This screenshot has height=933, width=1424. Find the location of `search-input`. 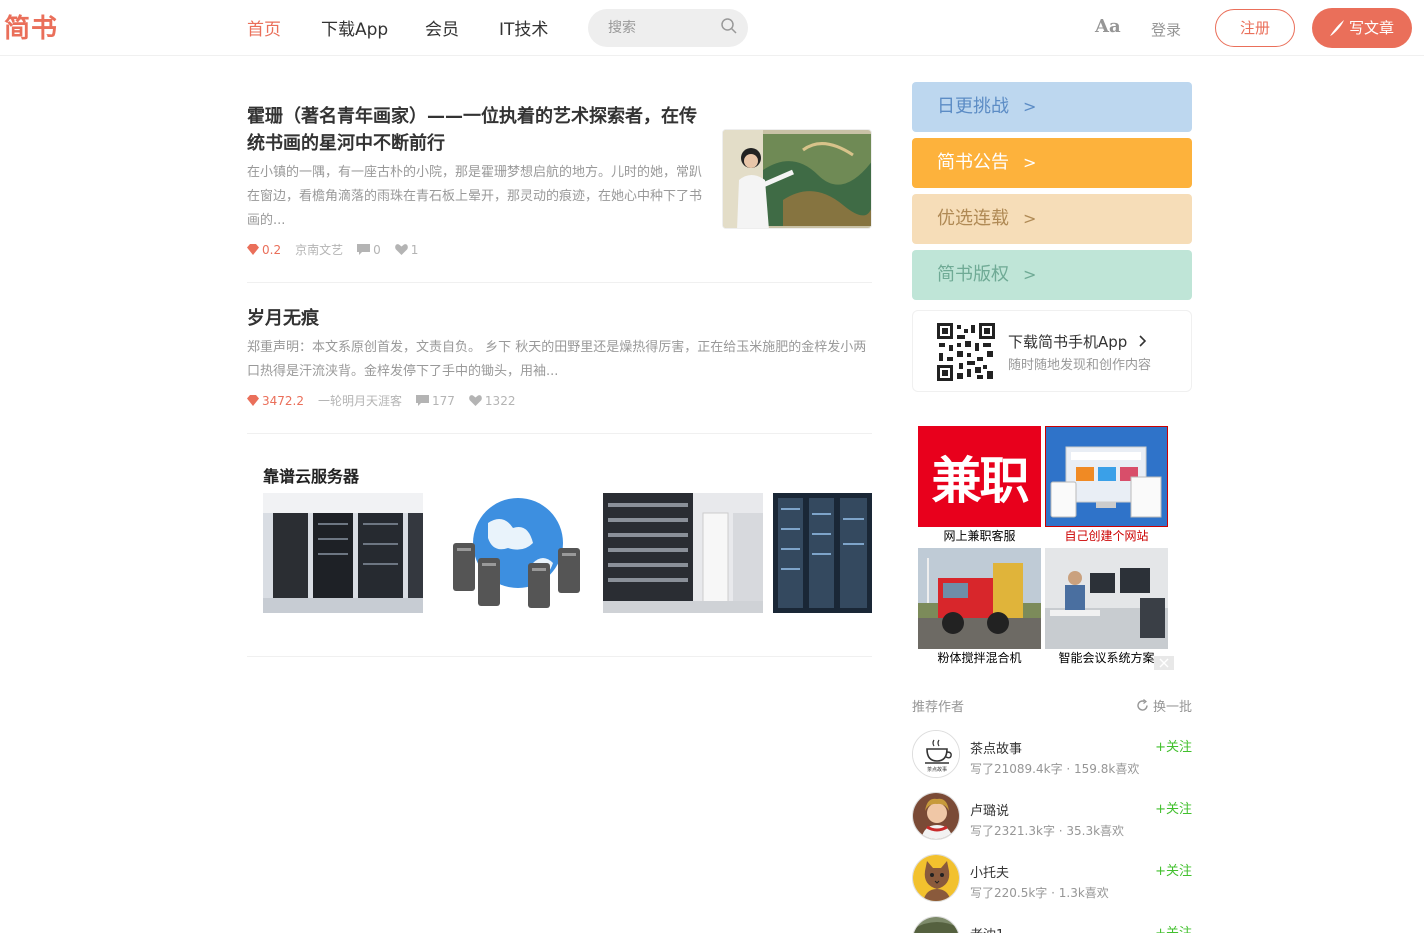

search-input is located at coordinates (650, 28).